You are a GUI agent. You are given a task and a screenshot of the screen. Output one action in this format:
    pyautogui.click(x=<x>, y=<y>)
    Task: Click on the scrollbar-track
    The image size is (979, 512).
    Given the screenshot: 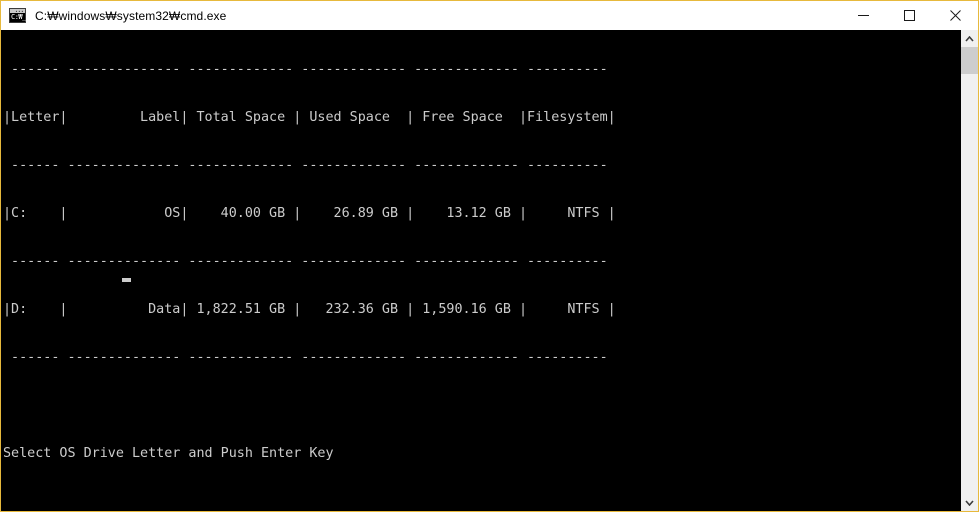 What is the action you would take?
    pyautogui.click(x=969, y=270)
    